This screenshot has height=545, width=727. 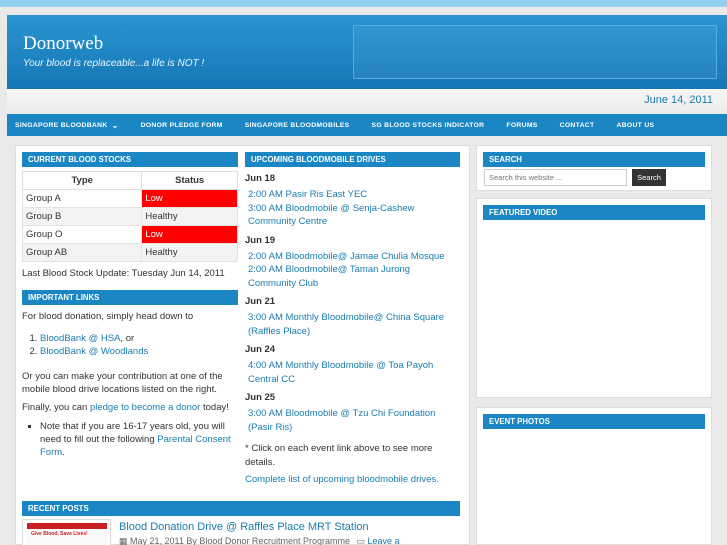 I want to click on featured-video-widget: FEATURED VIDEO, so click(x=594, y=298).